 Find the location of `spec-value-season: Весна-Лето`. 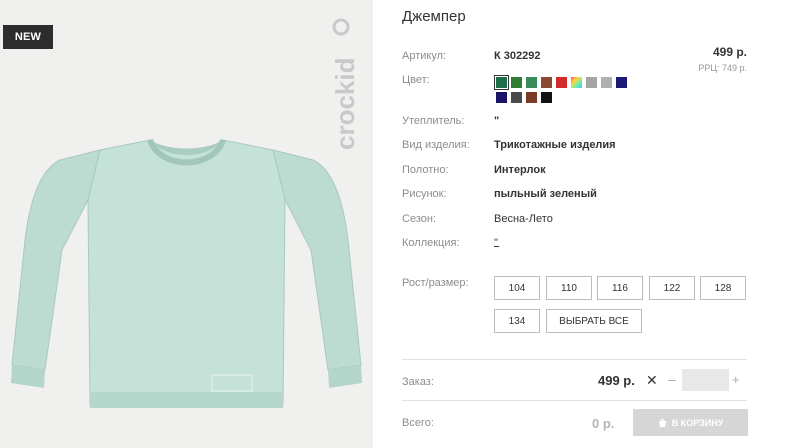

spec-value-season: Весна-Лето is located at coordinates (523, 219).